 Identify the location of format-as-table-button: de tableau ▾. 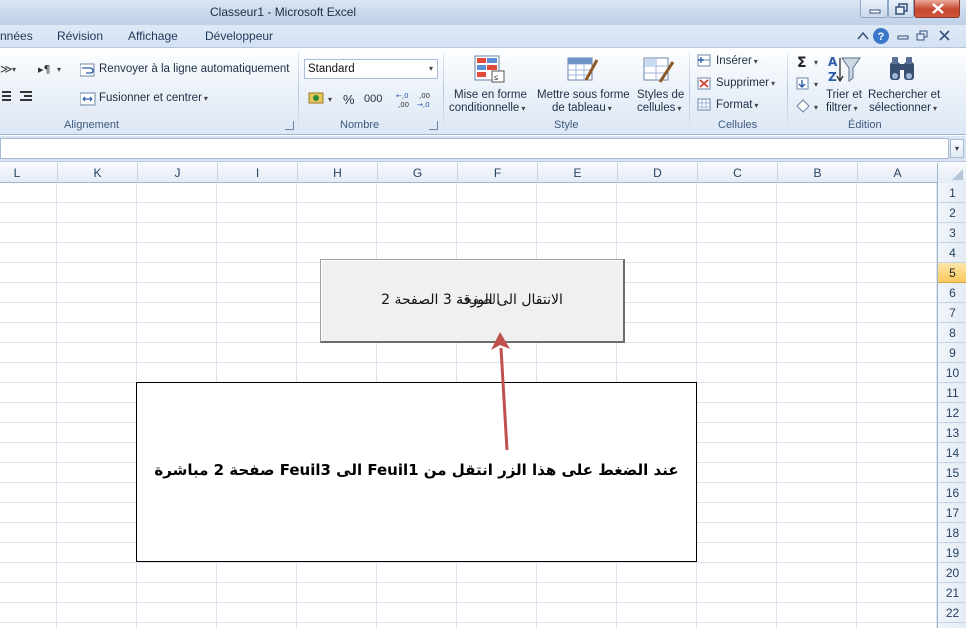
(582, 108).